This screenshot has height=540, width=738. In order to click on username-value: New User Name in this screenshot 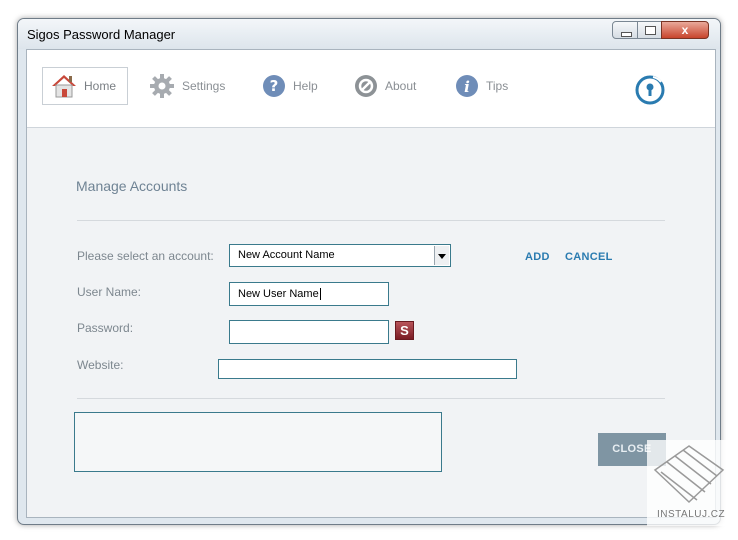, I will do `click(278, 294)`.